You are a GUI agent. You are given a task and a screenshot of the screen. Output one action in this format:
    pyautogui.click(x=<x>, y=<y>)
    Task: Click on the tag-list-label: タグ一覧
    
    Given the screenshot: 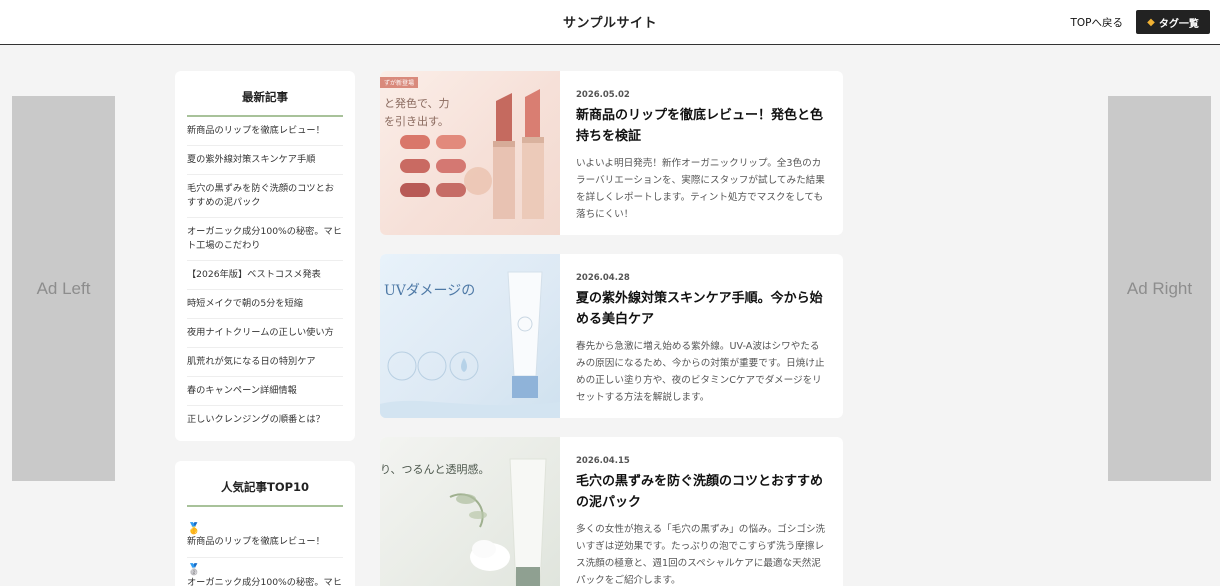 What is the action you would take?
    pyautogui.click(x=1178, y=24)
    